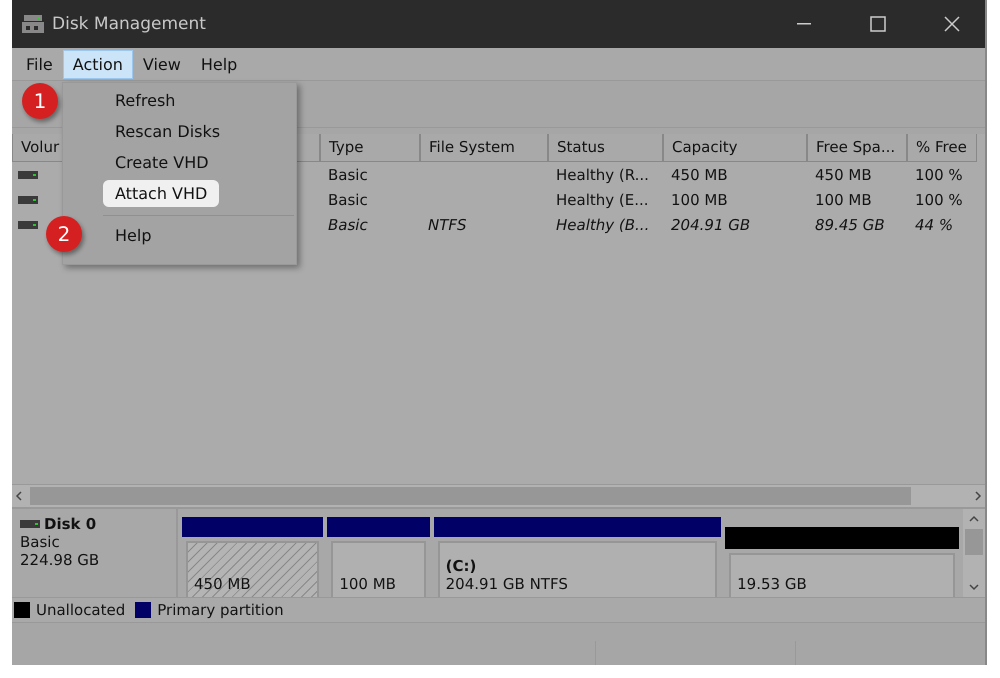 The image size is (1000, 678). Describe the element at coordinates (162, 162) in the screenshot. I see `menu-item: Create VHD` at that location.